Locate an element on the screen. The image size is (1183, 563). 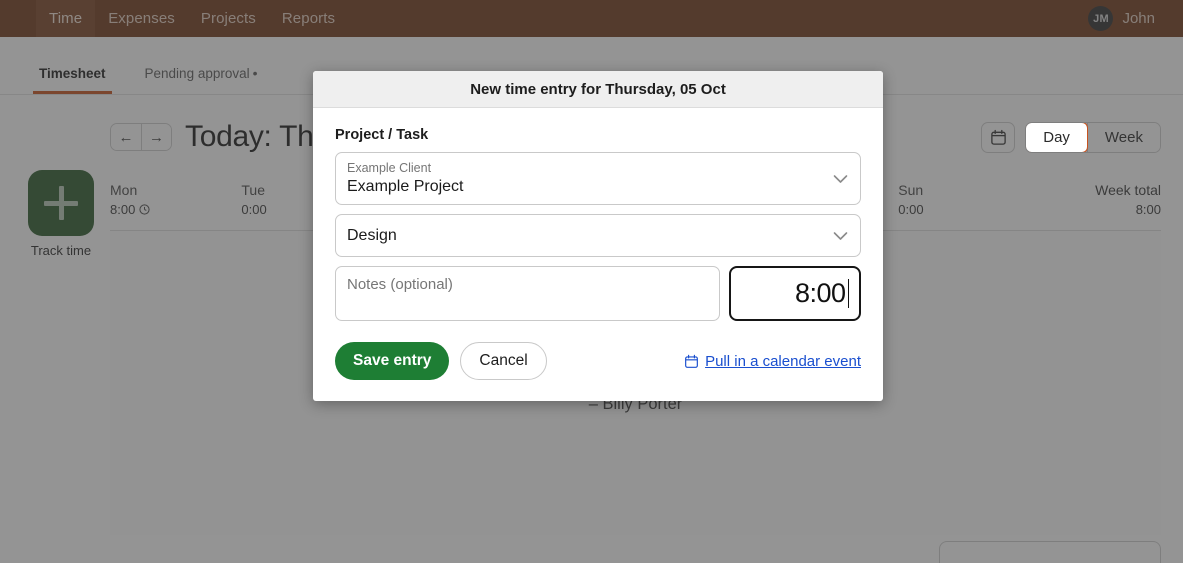
text-caret is located at coordinates (848, 293).